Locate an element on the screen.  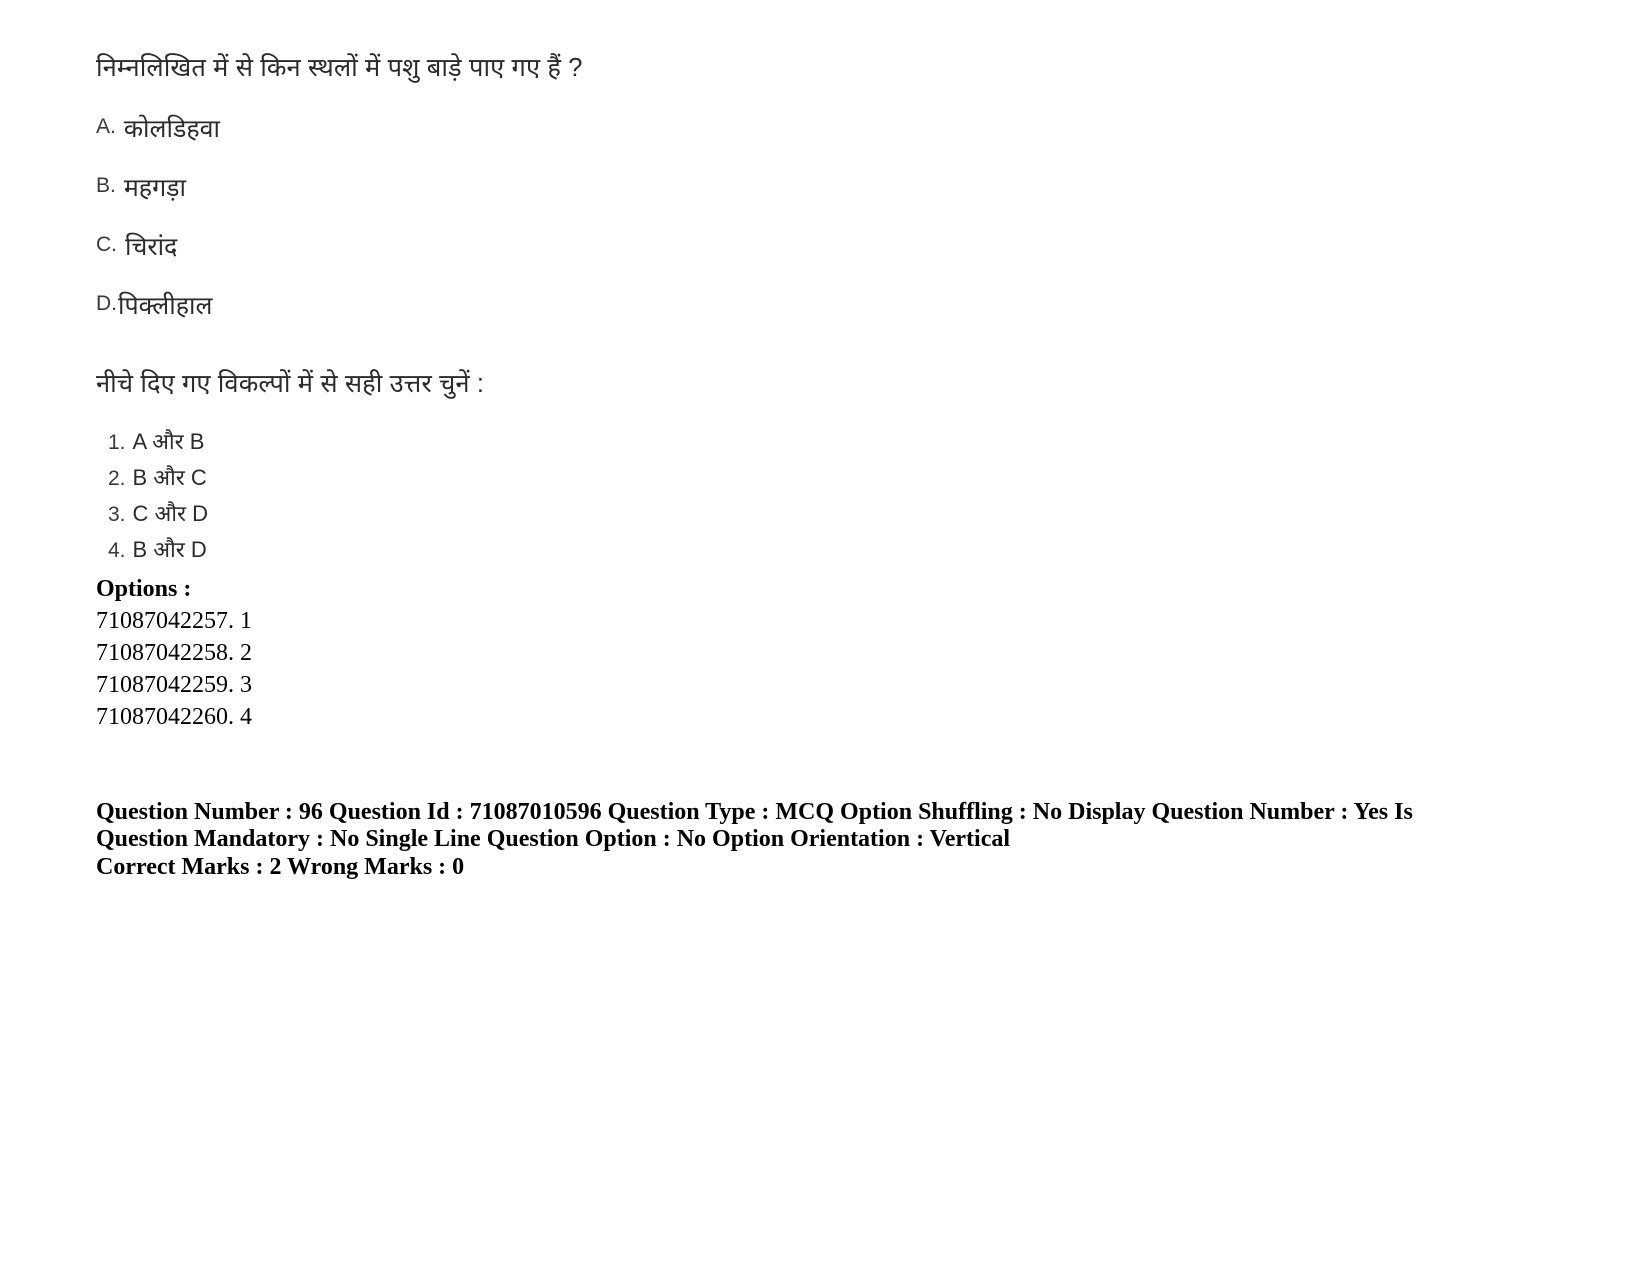
answer-choice-1-value: A और B is located at coordinates (168, 441).